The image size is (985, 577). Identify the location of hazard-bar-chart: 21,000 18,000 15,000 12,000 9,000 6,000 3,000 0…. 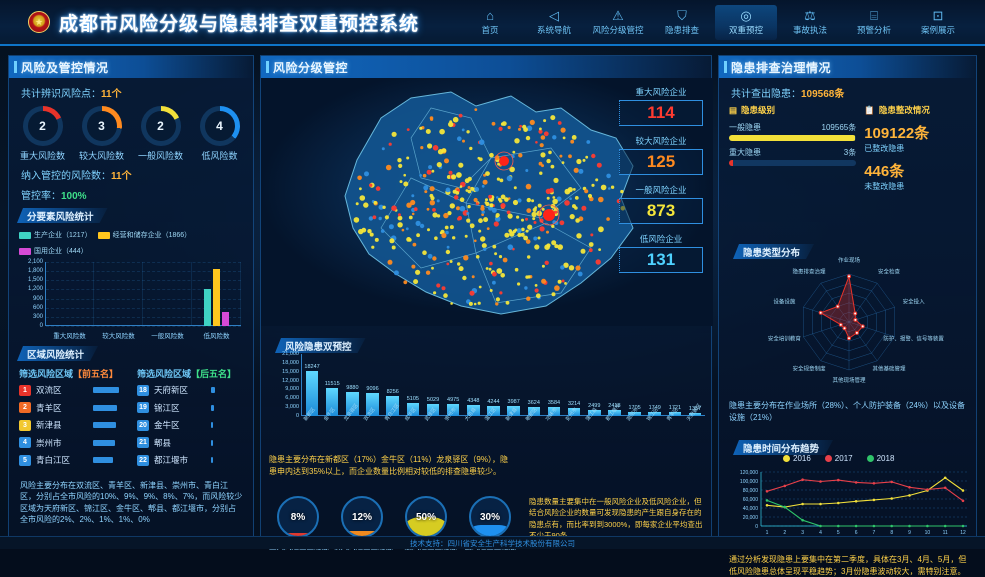
(487, 399).